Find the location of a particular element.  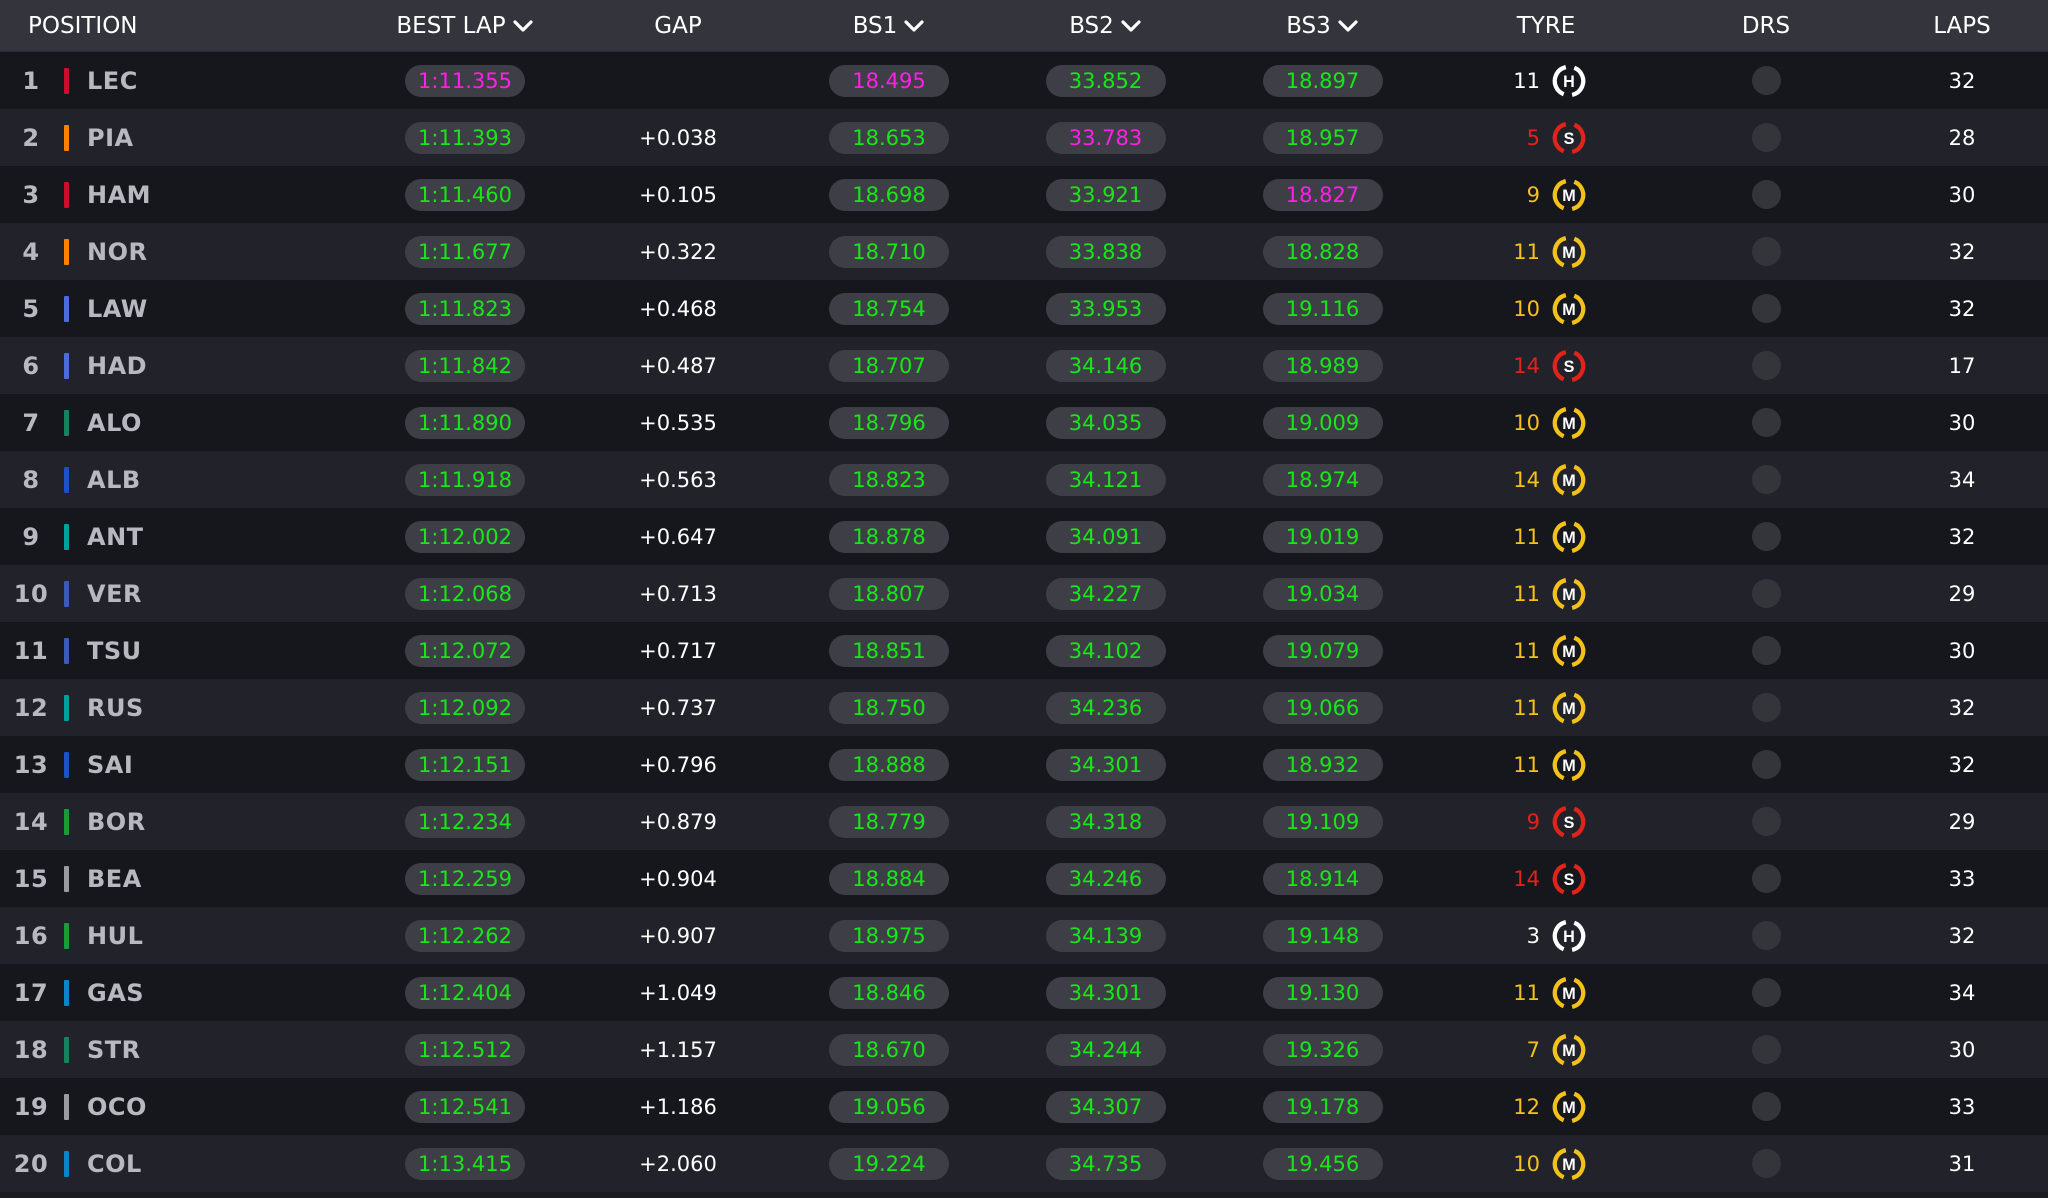

table-row: 3 HAM 1:11.460 +0.105 18.698 33.921 18.827 9 M 30 is located at coordinates (1024, 194).